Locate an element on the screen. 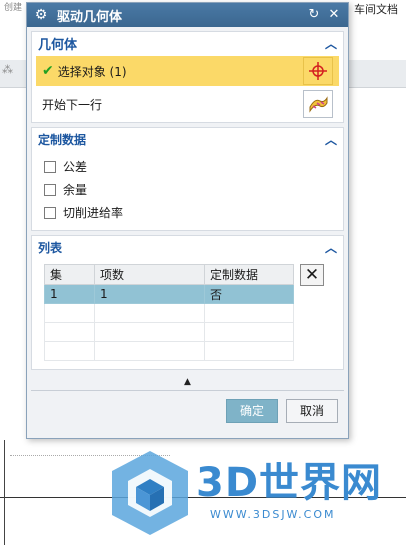  close-x-icon: ✕ is located at coordinates (312, 275).